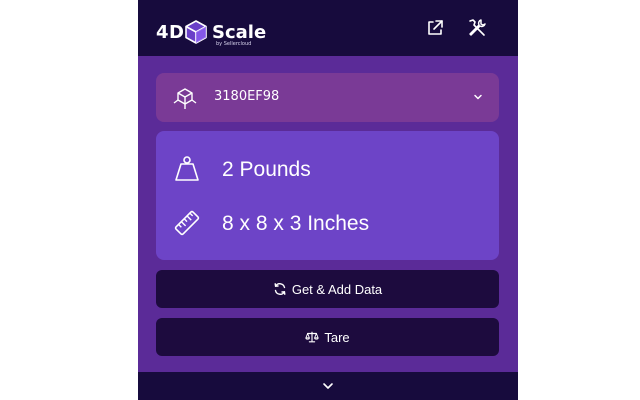 This screenshot has height=400, width=640. Describe the element at coordinates (337, 289) in the screenshot. I see `get-add-data-label: Get & Add Data` at that location.